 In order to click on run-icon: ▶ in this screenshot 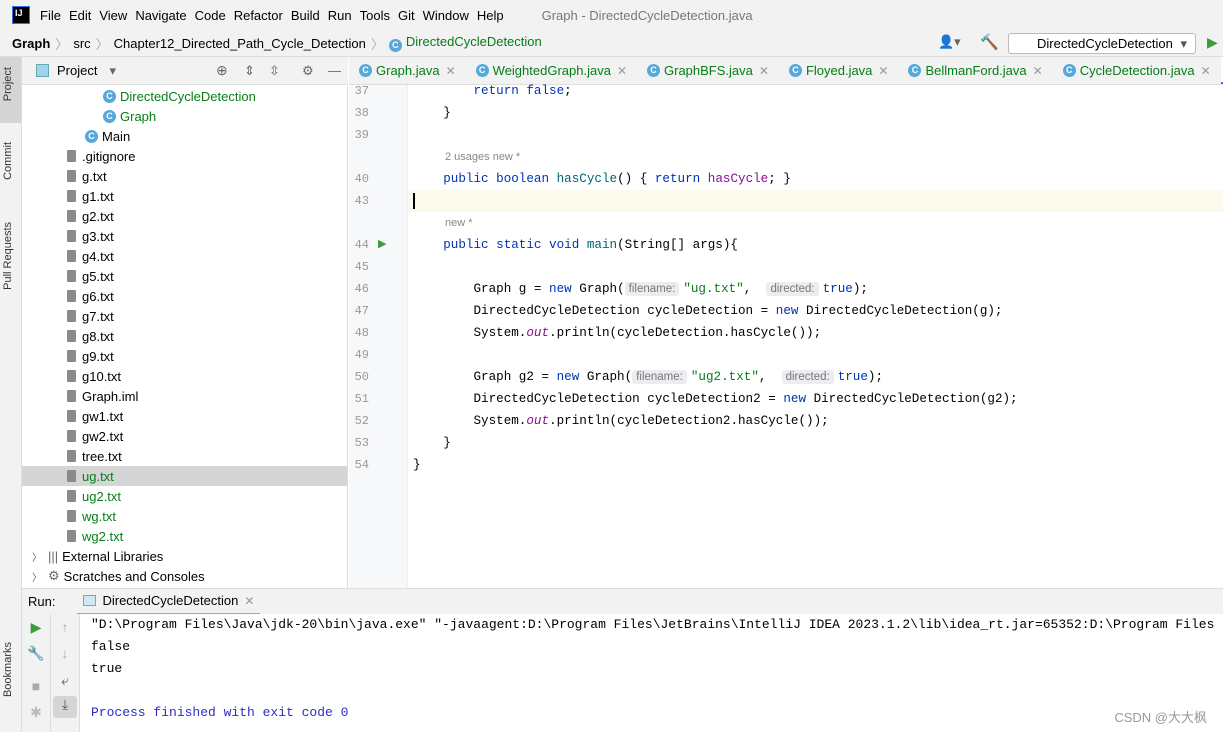, I will do `click(1212, 42)`.